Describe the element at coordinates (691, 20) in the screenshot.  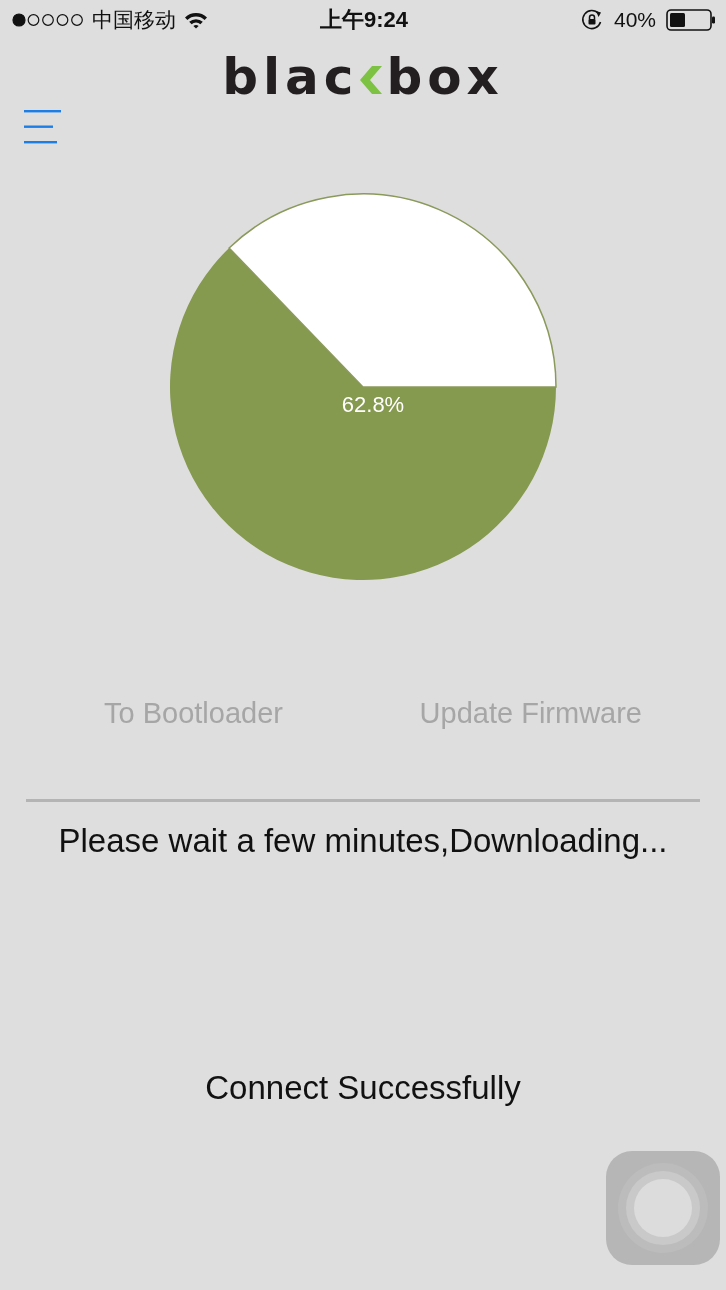
I see `battery-icon` at that location.